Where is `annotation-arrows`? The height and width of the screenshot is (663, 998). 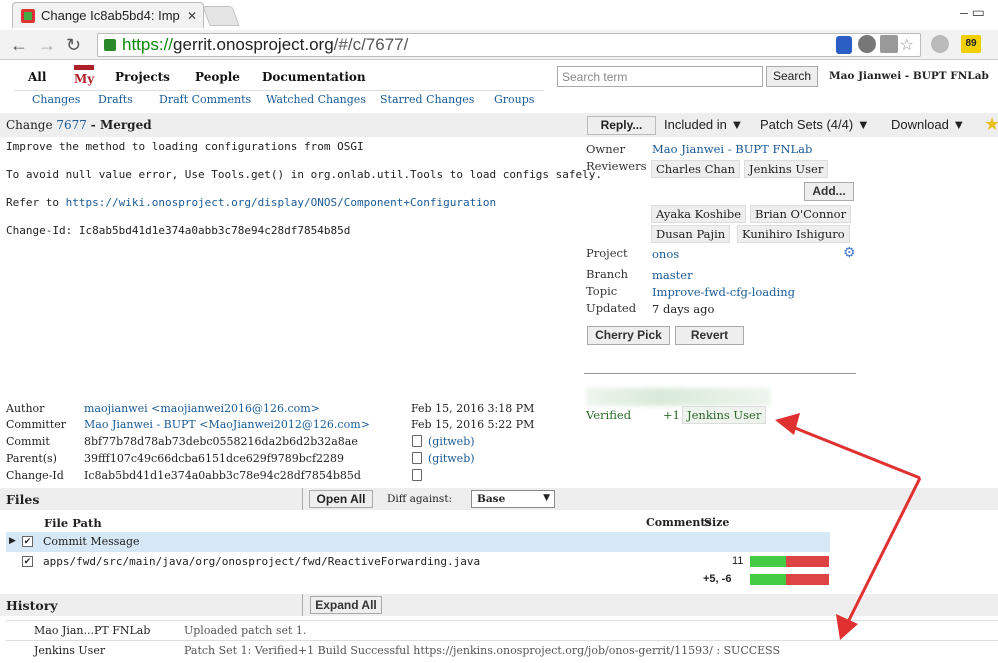
annotation-arrows is located at coordinates (848, 526).